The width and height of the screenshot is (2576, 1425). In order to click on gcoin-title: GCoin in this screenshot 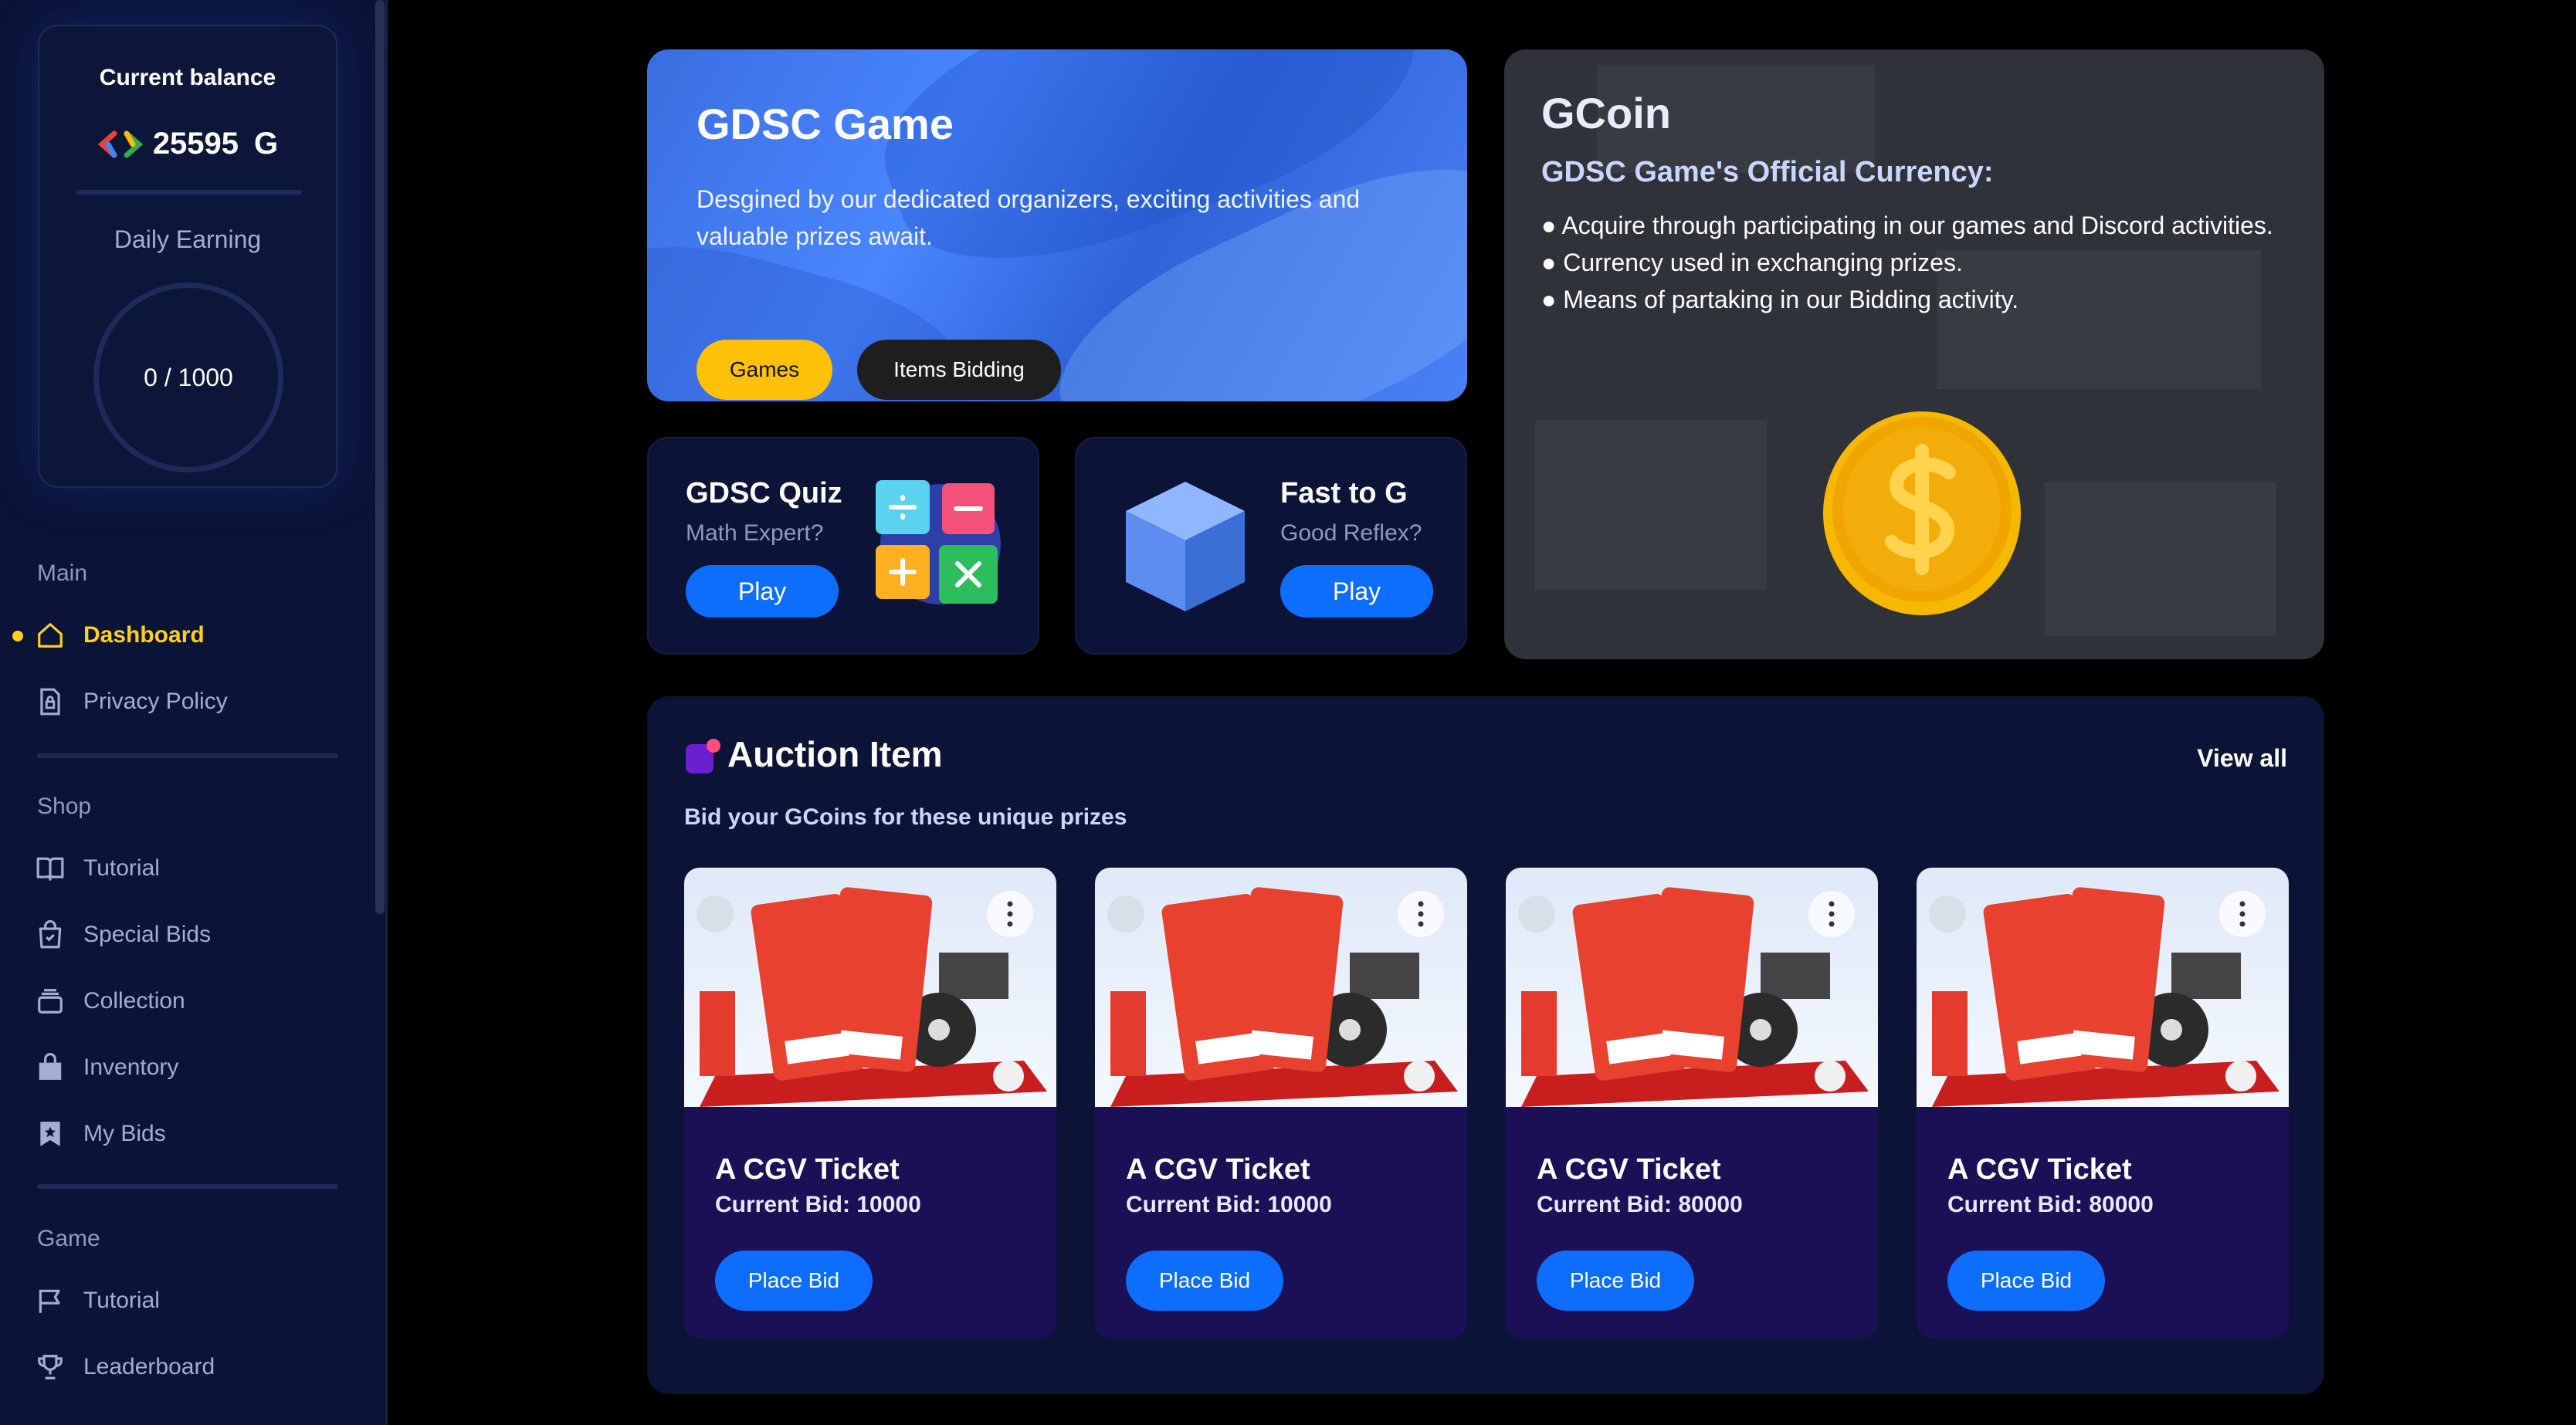, I will do `click(1606, 113)`.